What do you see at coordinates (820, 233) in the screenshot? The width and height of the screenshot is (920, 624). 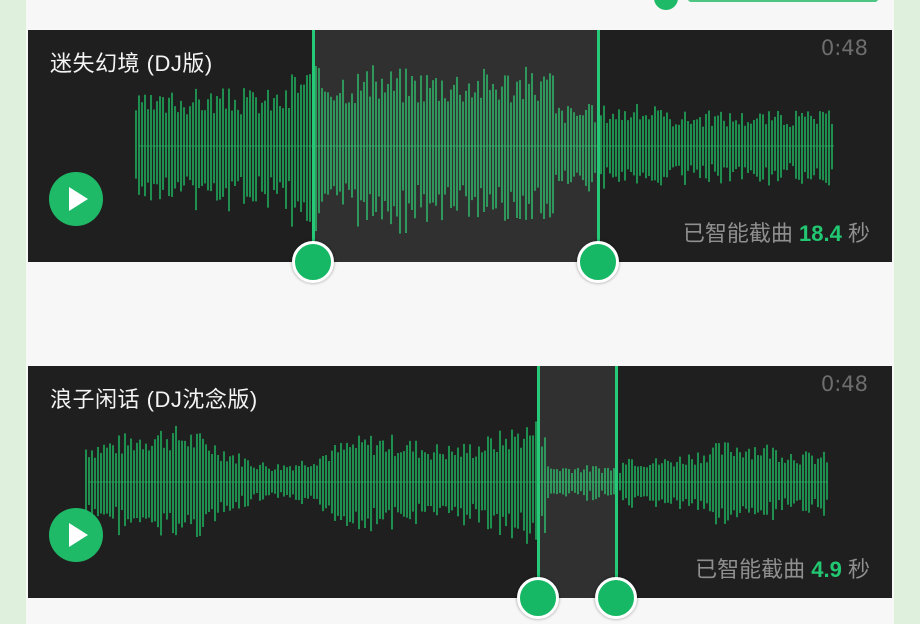 I see `clip-seconds: 18.4` at bounding box center [820, 233].